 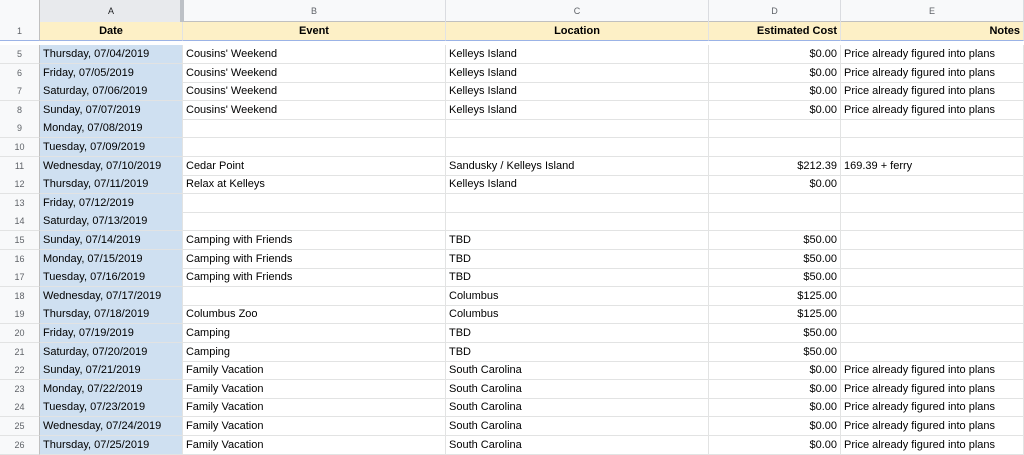 What do you see at coordinates (20, 54) in the screenshot?
I see `row-number: 5` at bounding box center [20, 54].